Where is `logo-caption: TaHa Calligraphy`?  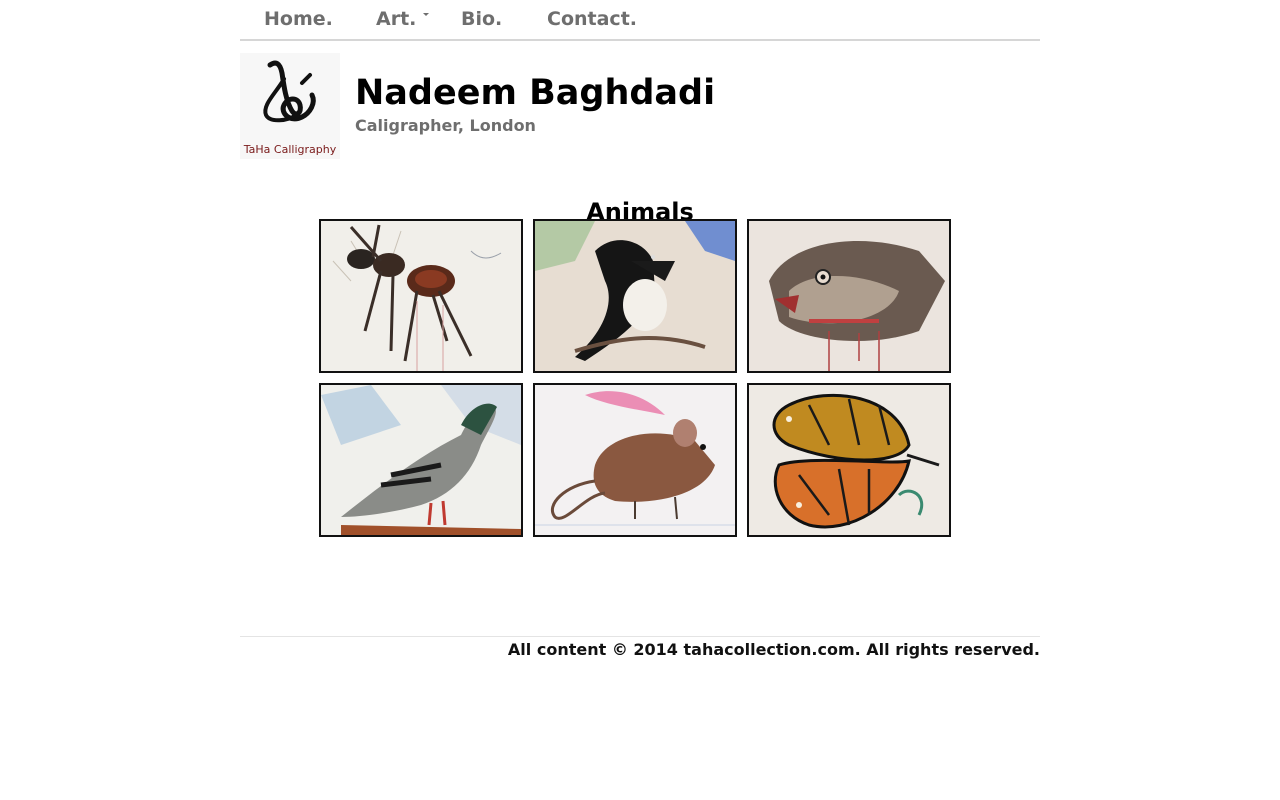 logo-caption: TaHa Calligraphy is located at coordinates (290, 149).